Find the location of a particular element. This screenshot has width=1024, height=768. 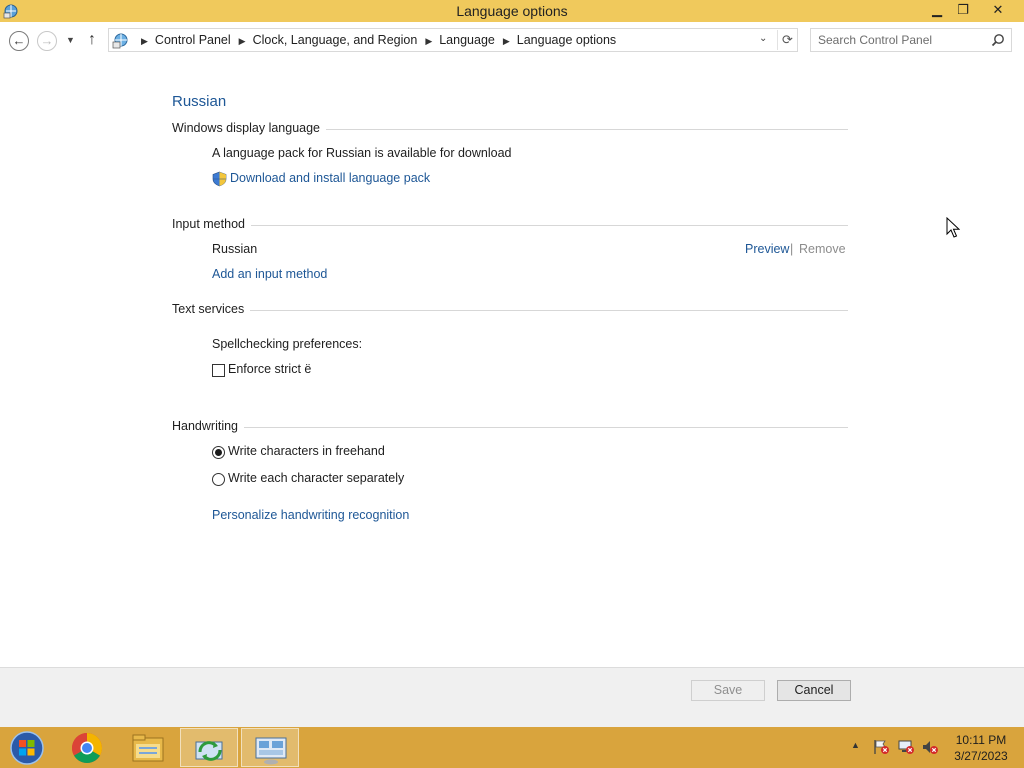

dialog-button-bar: Save Cancel is located at coordinates (512, 697).